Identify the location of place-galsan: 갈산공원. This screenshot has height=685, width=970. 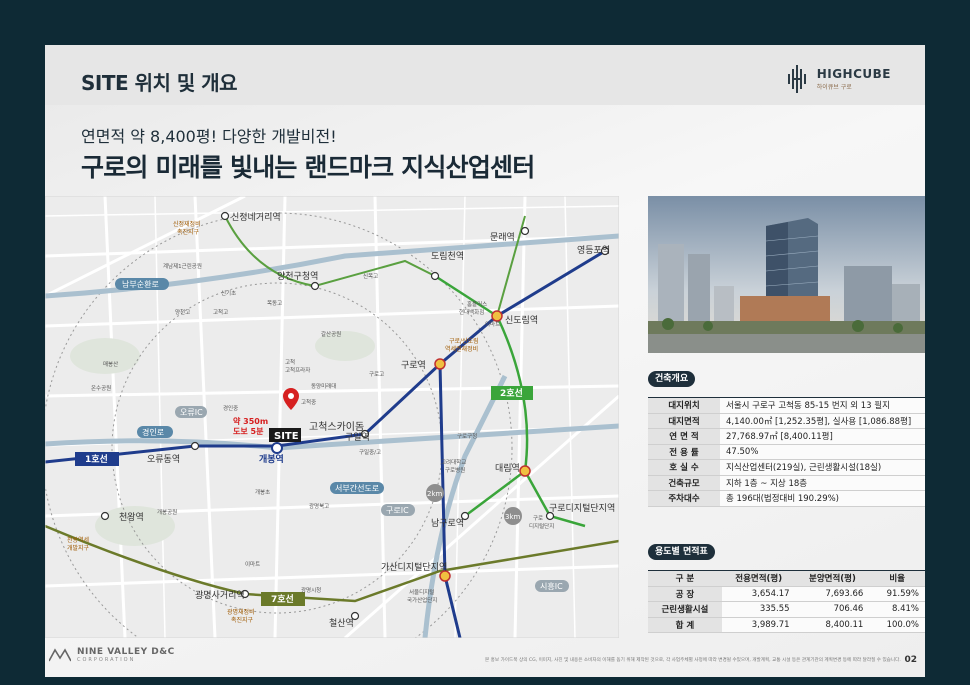
(331, 334).